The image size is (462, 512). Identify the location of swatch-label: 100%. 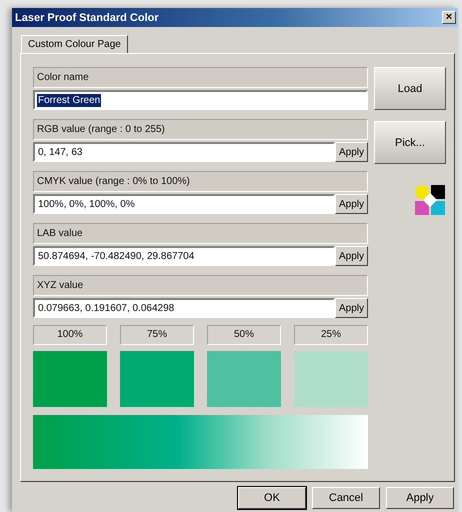
(70, 335).